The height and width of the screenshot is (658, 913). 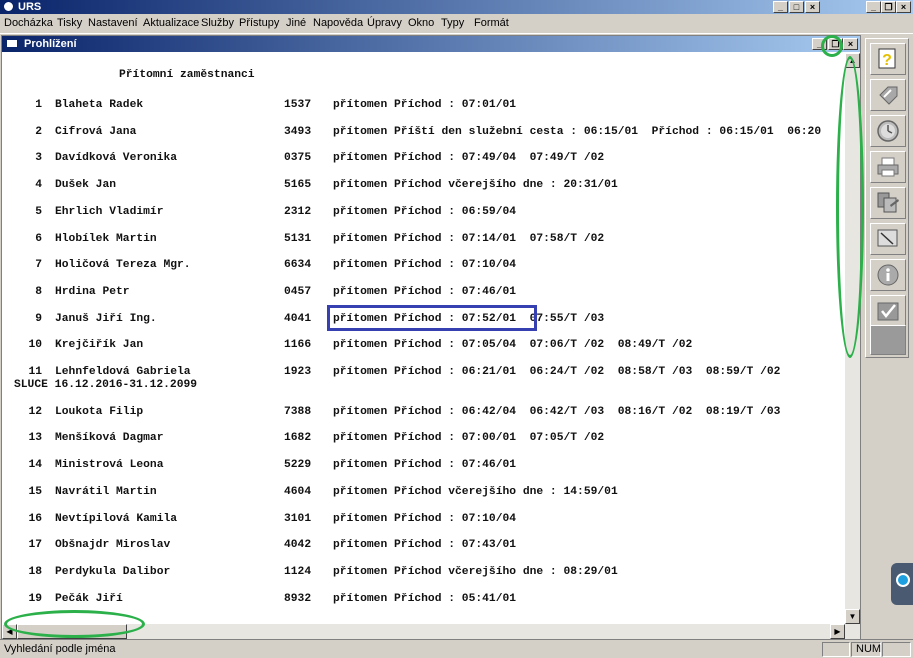 I want to click on app-title: URS, so click(x=30, y=7).